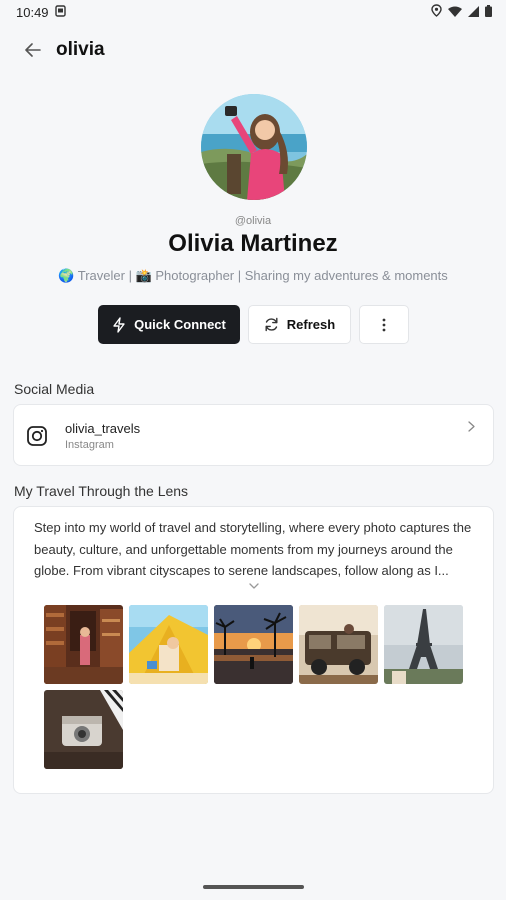  Describe the element at coordinates (455, 12) in the screenshot. I see `wifi-icon` at that location.